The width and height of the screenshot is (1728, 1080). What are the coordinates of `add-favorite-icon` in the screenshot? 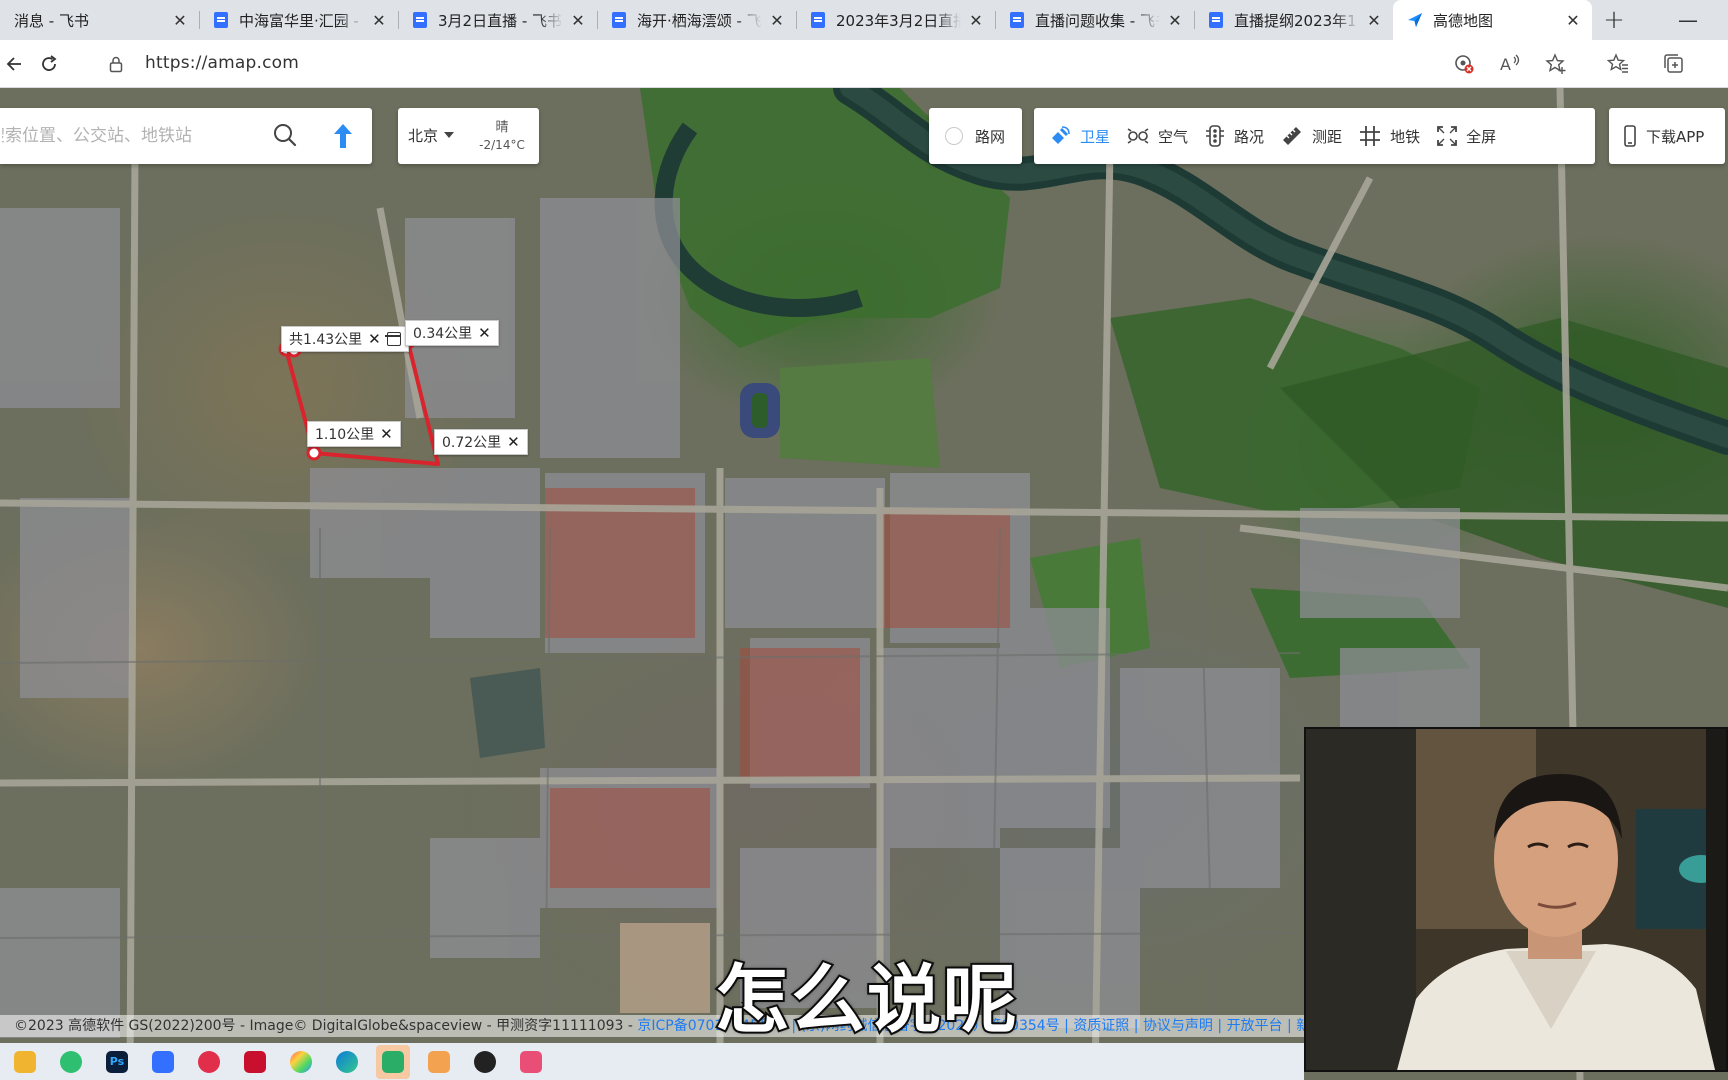 It's located at (1556, 64).